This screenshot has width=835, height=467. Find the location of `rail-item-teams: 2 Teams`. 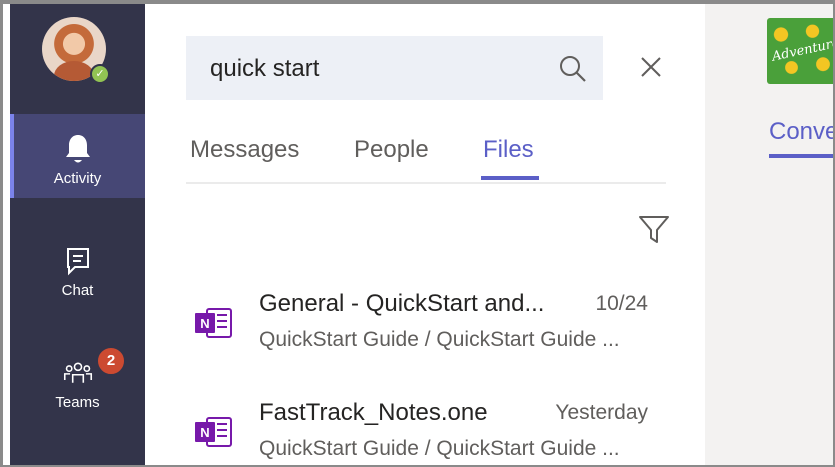

rail-item-teams: 2 Teams is located at coordinates (77, 380).